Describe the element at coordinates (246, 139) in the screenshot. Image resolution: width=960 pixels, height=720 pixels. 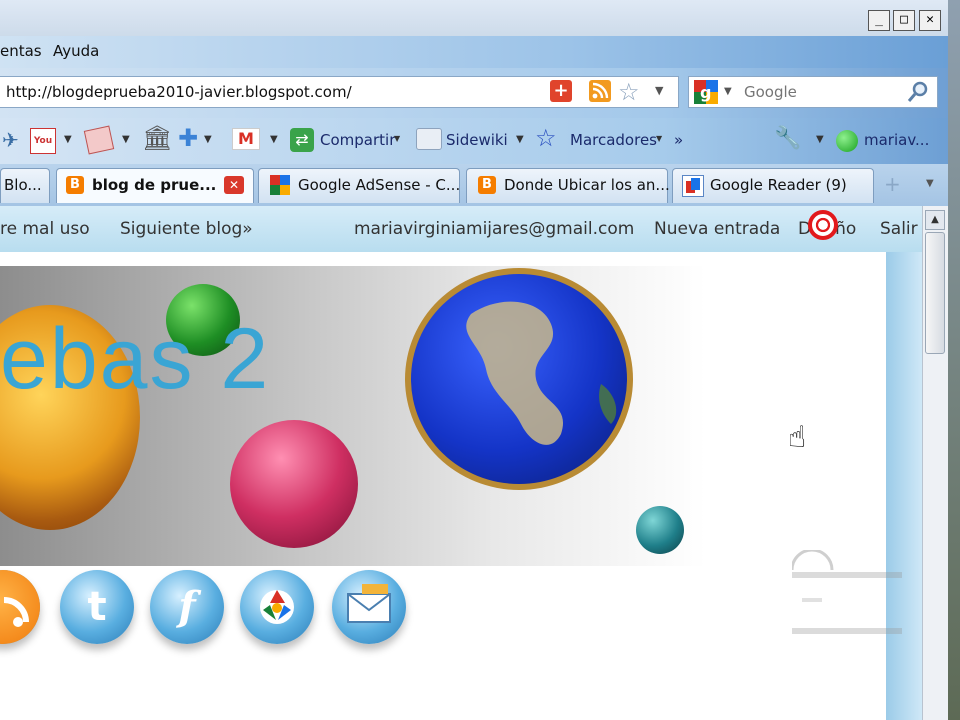
I see `gmail-icon: M` at that location.